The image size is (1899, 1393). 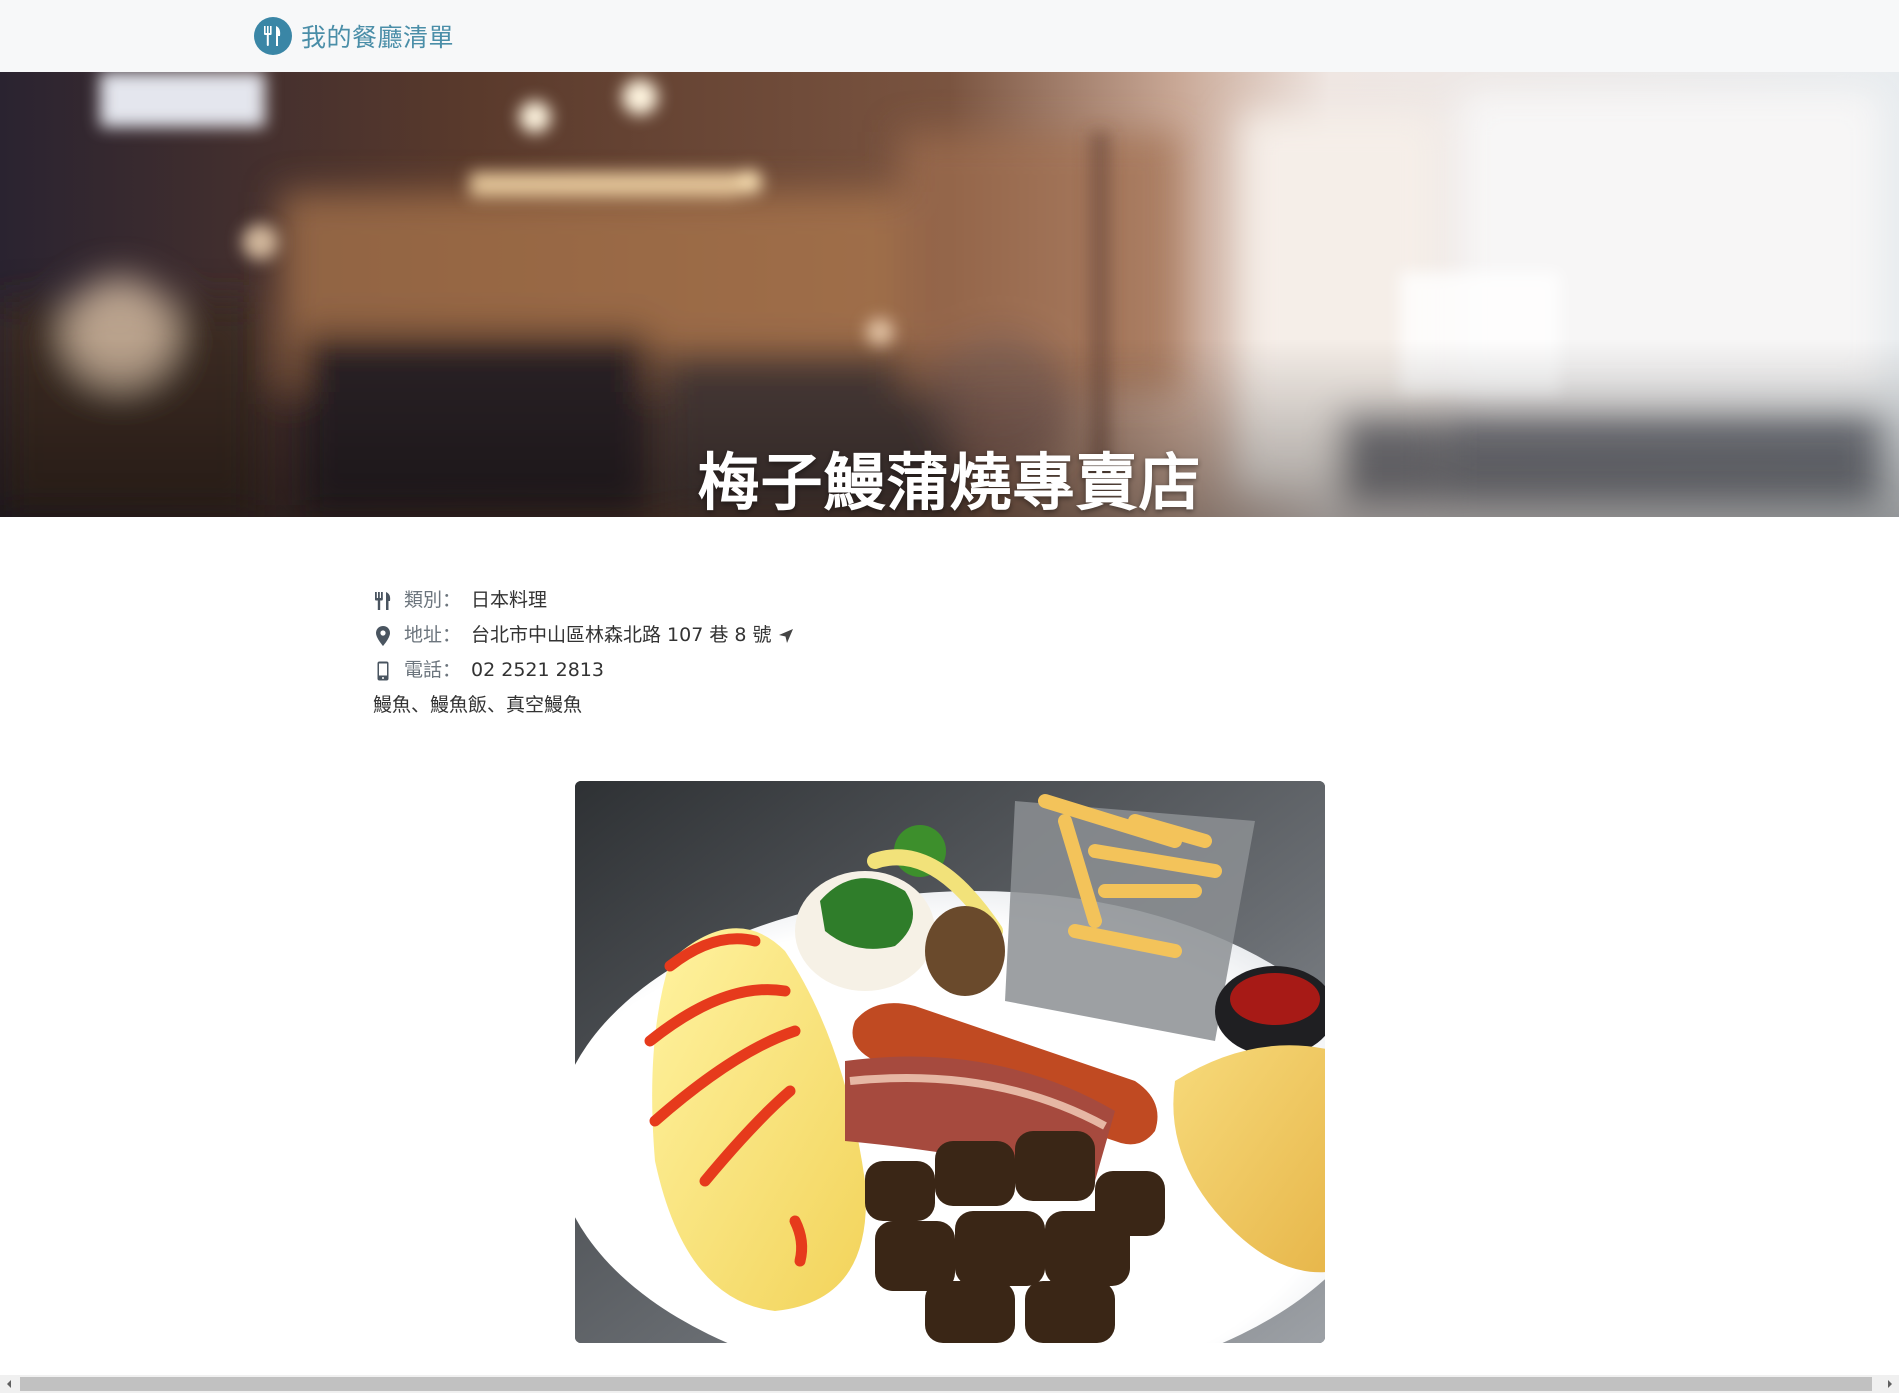 What do you see at coordinates (621, 635) in the screenshot?
I see `address-value: 台北市中山區林森北路 107 巷 8 號` at bounding box center [621, 635].